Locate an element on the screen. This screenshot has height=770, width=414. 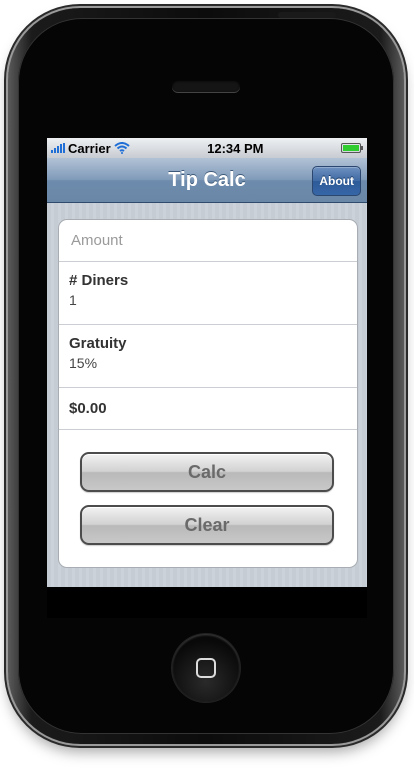
page-title: Tip Calc is located at coordinates (207, 179).